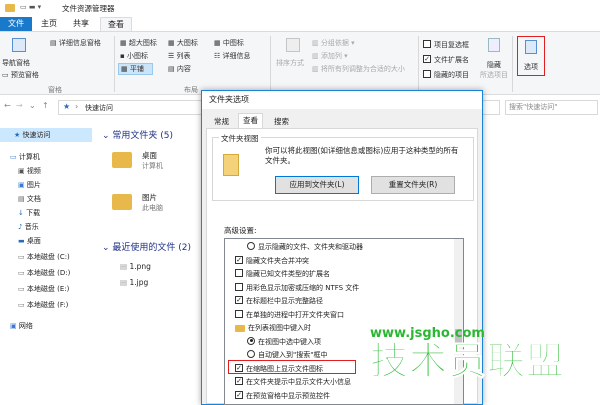 Image resolution: width=600 pixels, height=405 pixels. I want to click on setting-label: 在单独的进程中打开文件夹窗口, so click(295, 314).